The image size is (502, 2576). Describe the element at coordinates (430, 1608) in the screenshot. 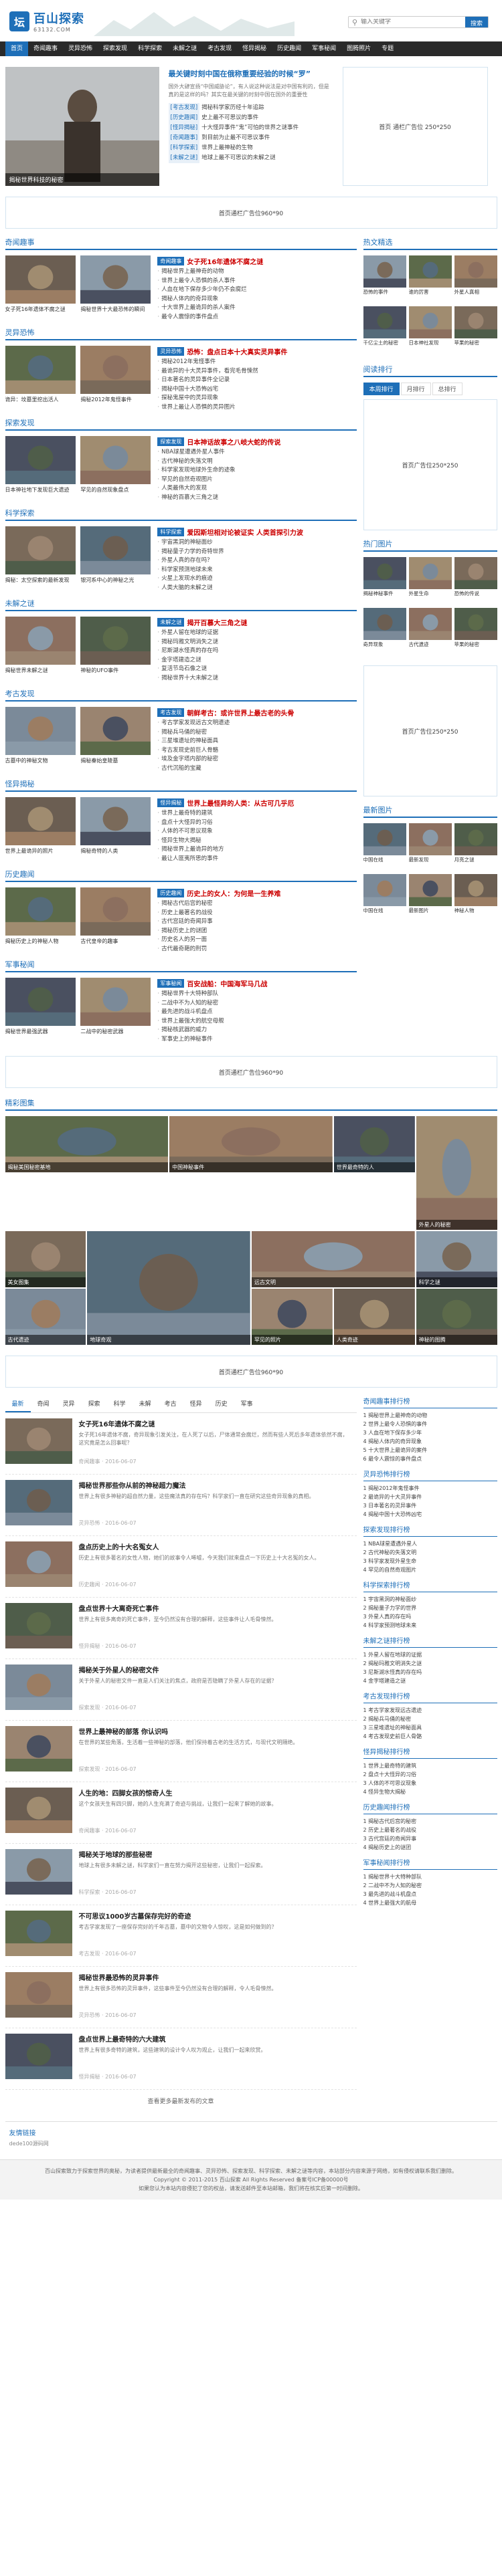

I see `rank-item: 2 揭秘量子力学的世界` at that location.